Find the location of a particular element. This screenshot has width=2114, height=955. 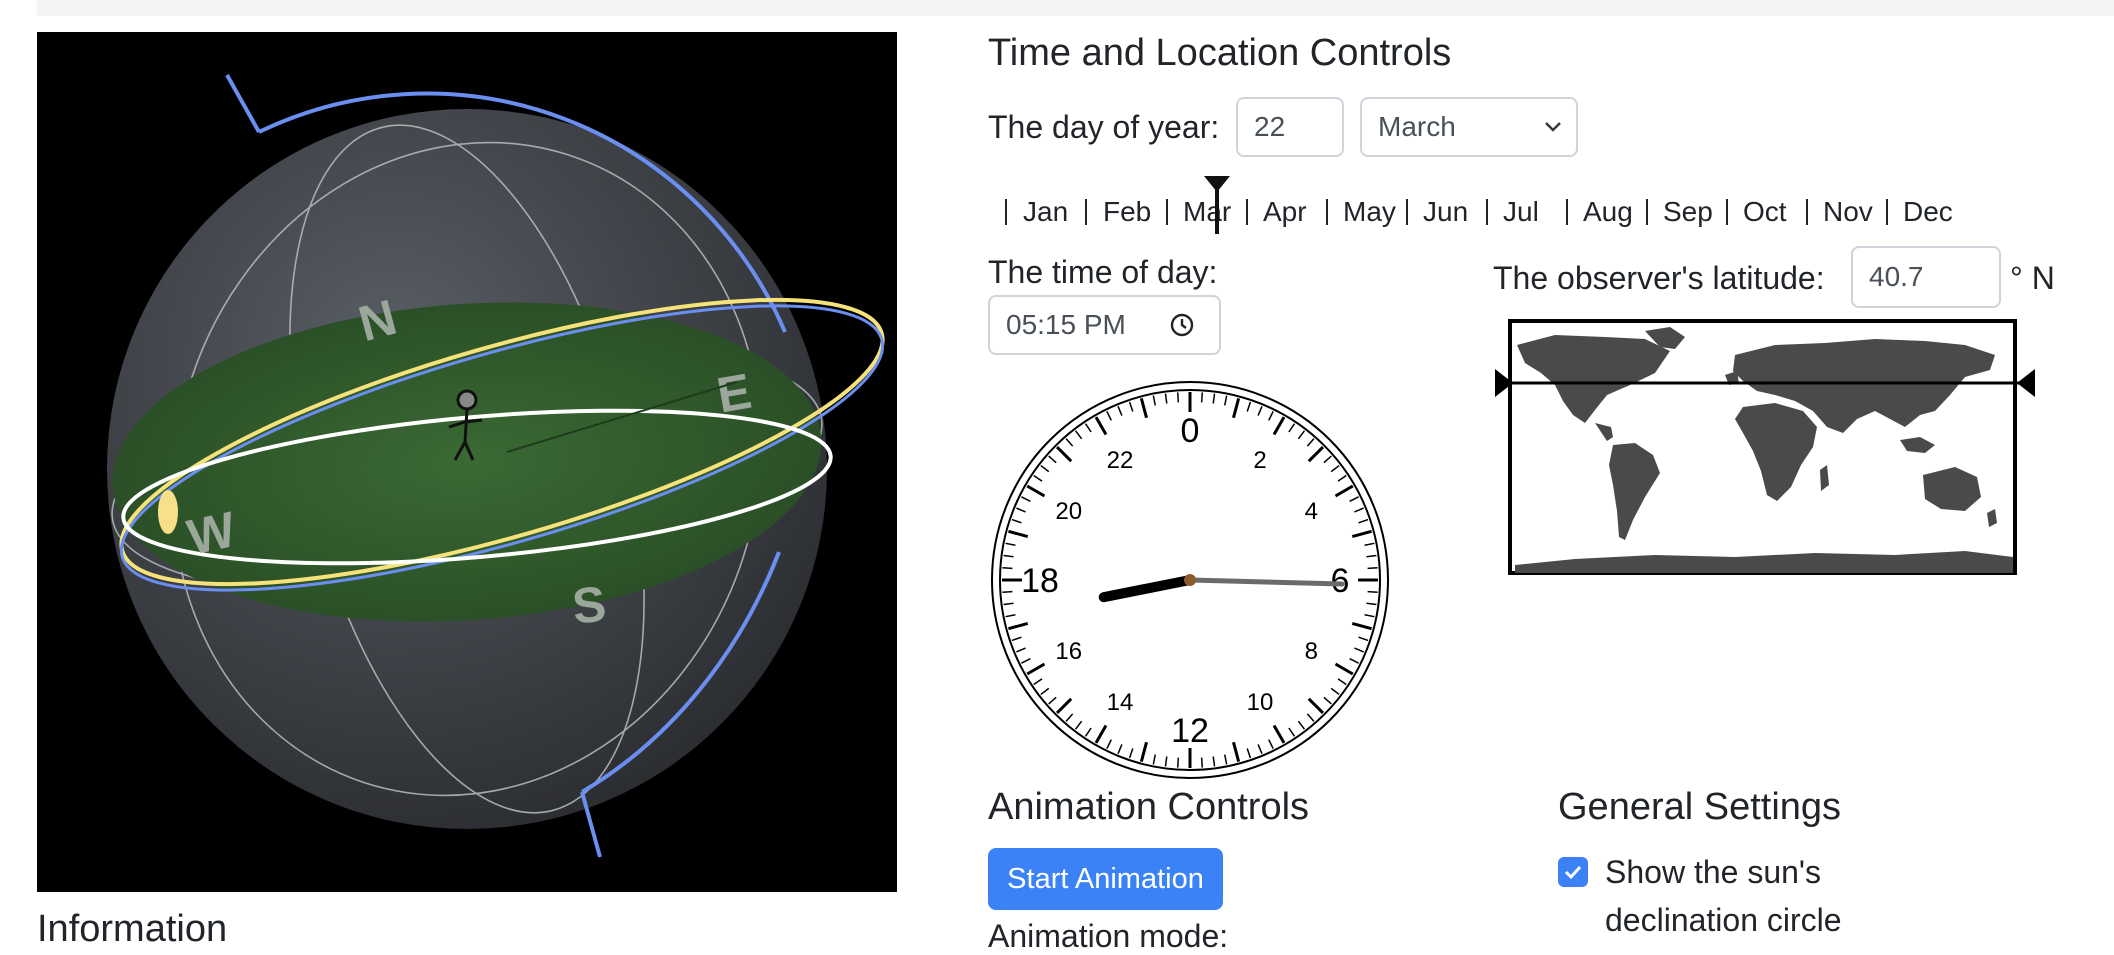

time-input: 05:15 PM is located at coordinates (1104, 325).